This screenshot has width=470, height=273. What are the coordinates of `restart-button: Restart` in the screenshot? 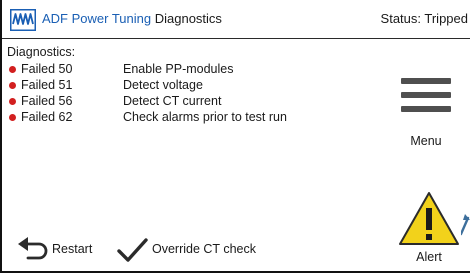 It's located at (64, 251).